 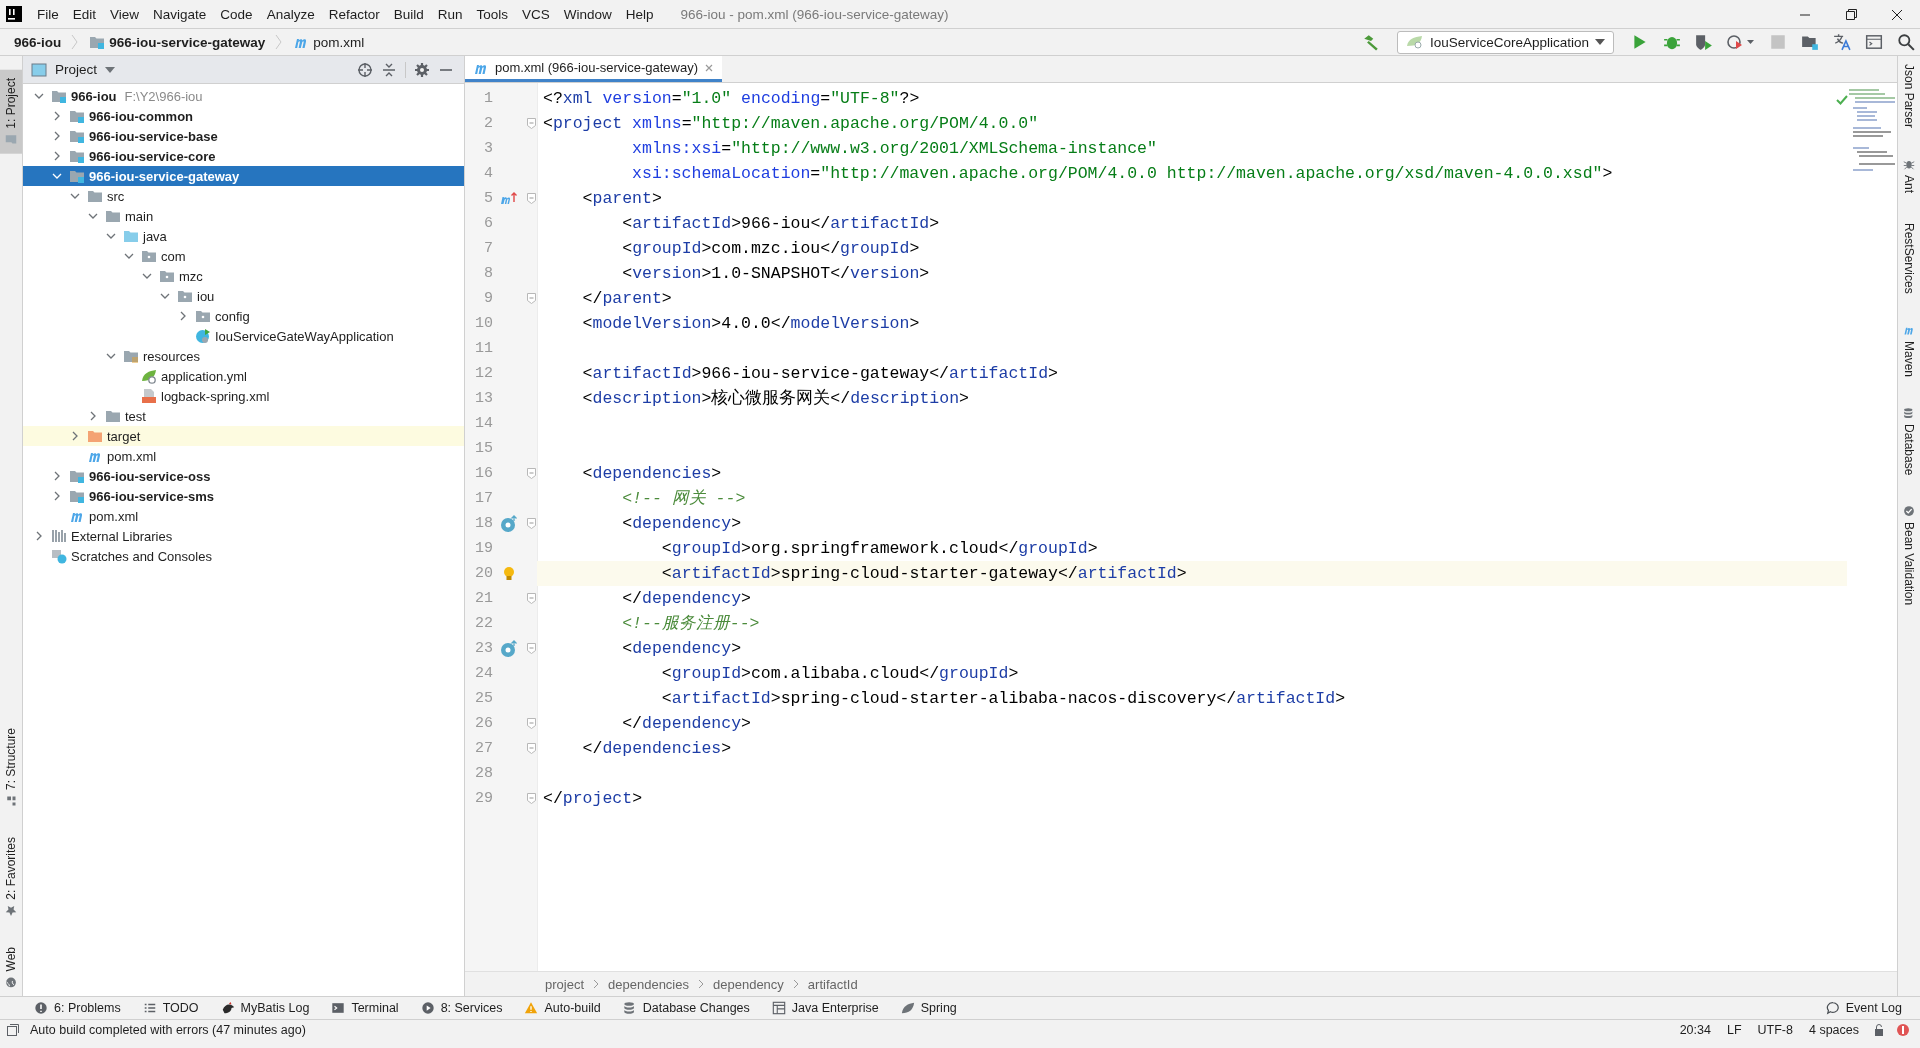 I want to click on tool-window-button: 6: Problems, so click(x=77, y=1008).